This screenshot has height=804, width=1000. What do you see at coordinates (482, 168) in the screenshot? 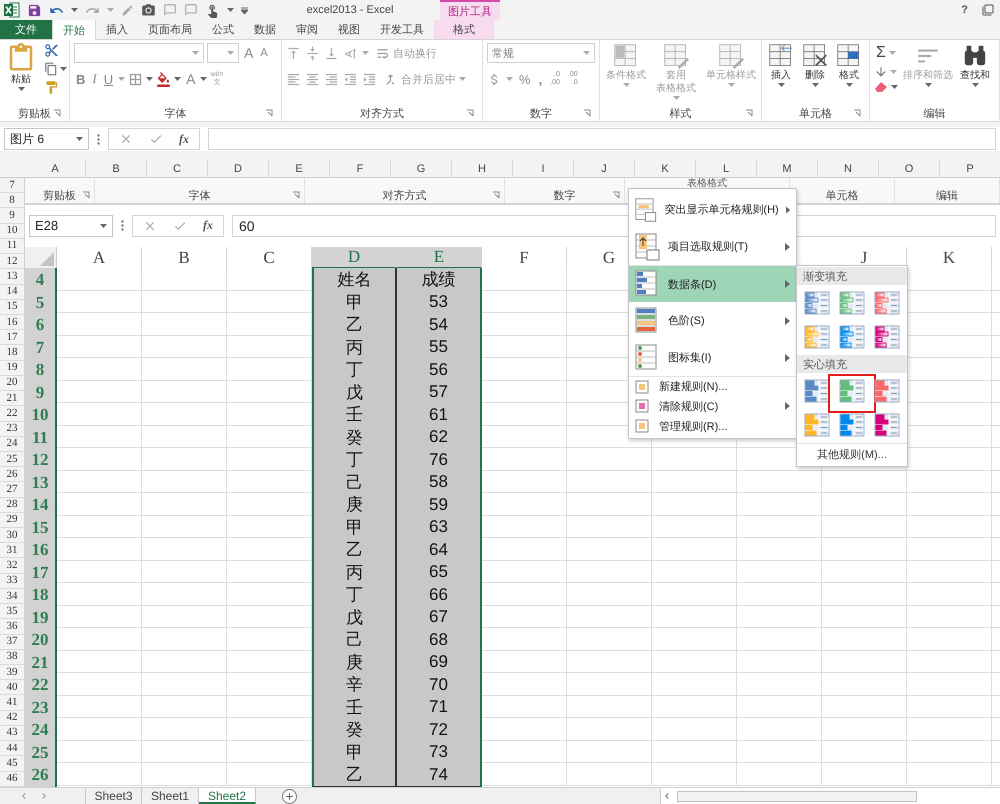
I see `column-header: H` at bounding box center [482, 168].